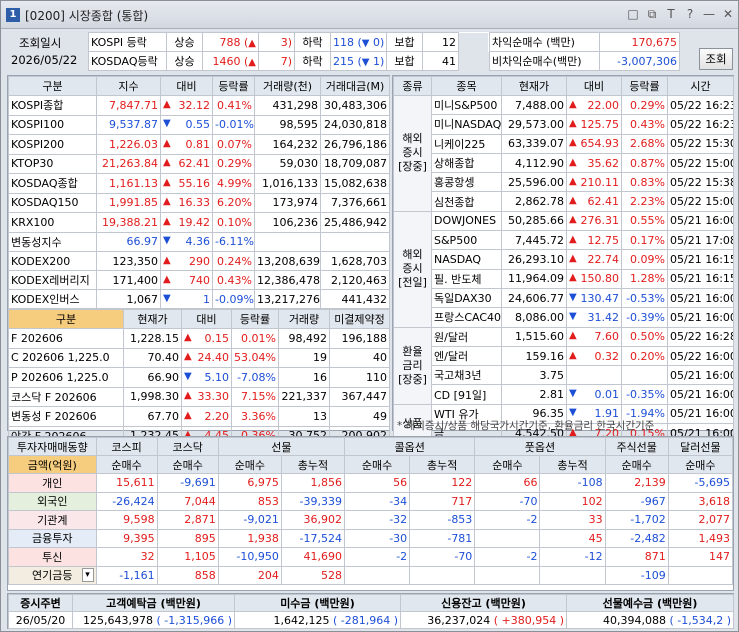  Describe the element at coordinates (594, 336) in the screenshot. I see `world-change: ▲ 7.60` at that location.